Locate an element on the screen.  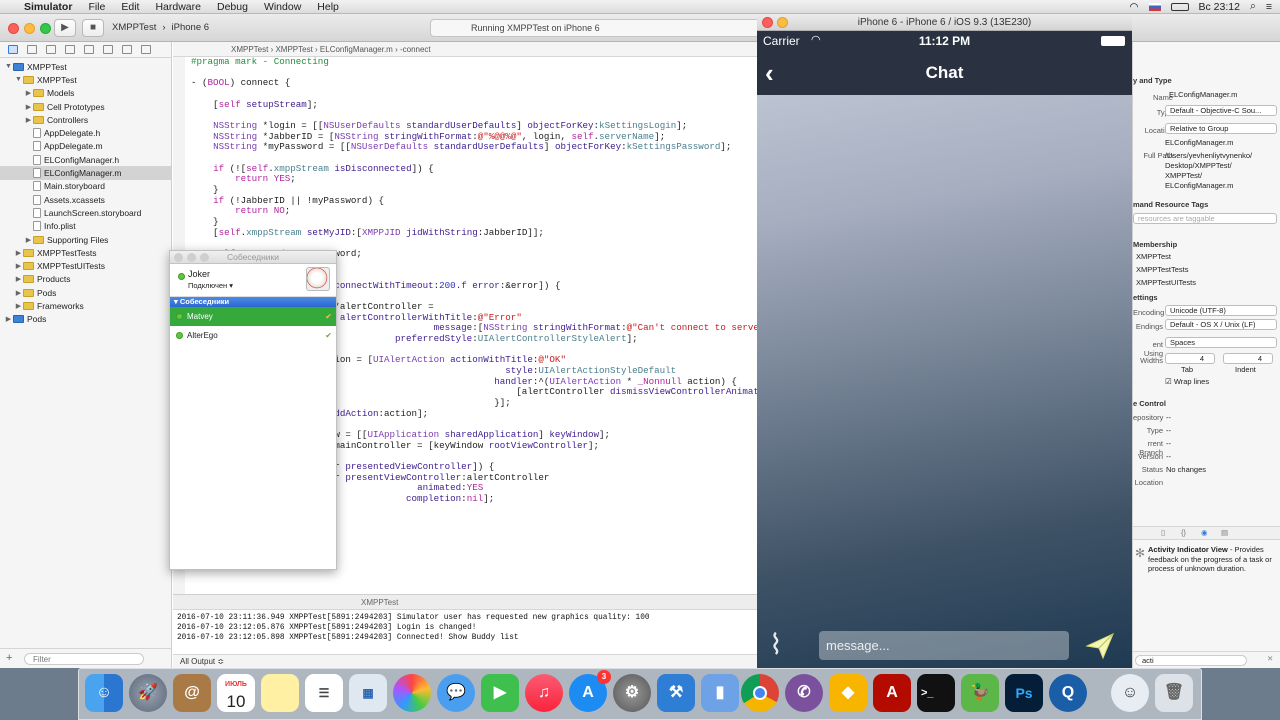
calendar-icon: ИЮЛЬ 10 is located at coordinates (236, 693).